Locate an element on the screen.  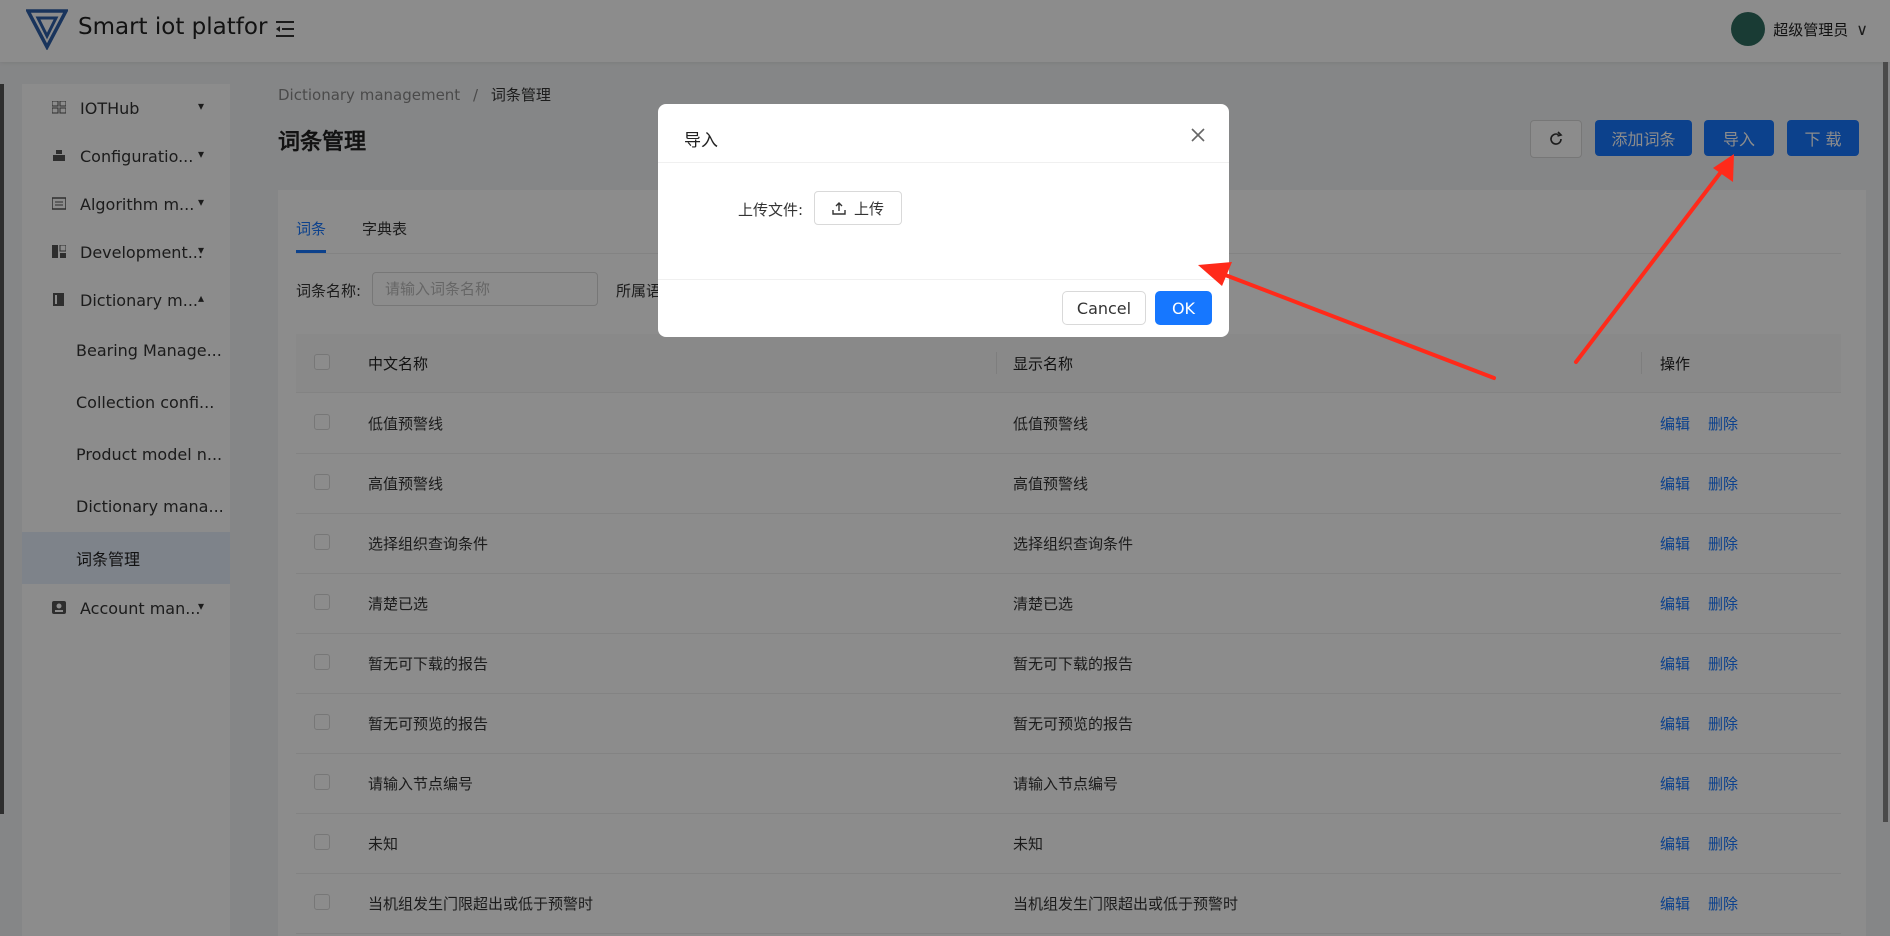
annotation-arrows is located at coordinates (1466, 267).